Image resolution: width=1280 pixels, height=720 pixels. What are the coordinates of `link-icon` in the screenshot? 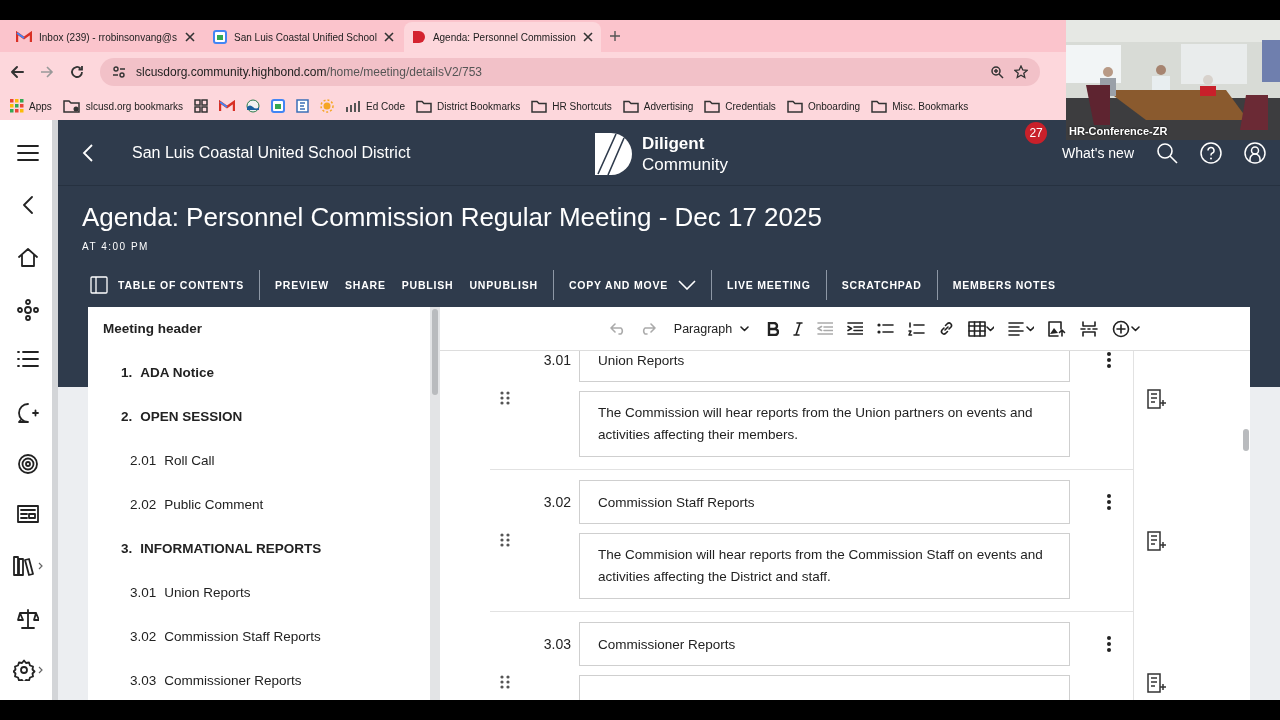 It's located at (947, 328).